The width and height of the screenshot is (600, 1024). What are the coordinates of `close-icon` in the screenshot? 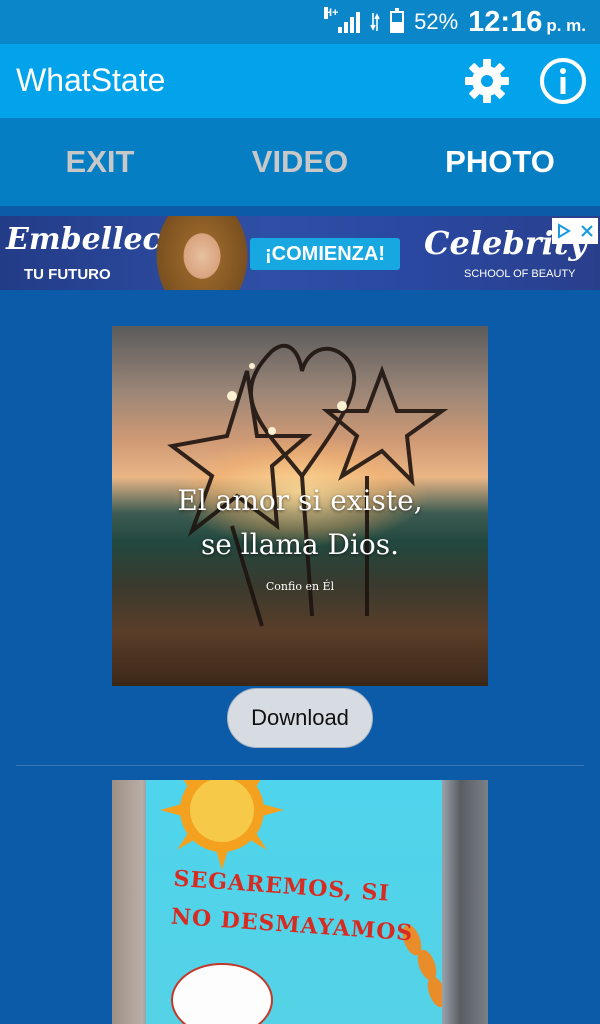 It's located at (587, 231).